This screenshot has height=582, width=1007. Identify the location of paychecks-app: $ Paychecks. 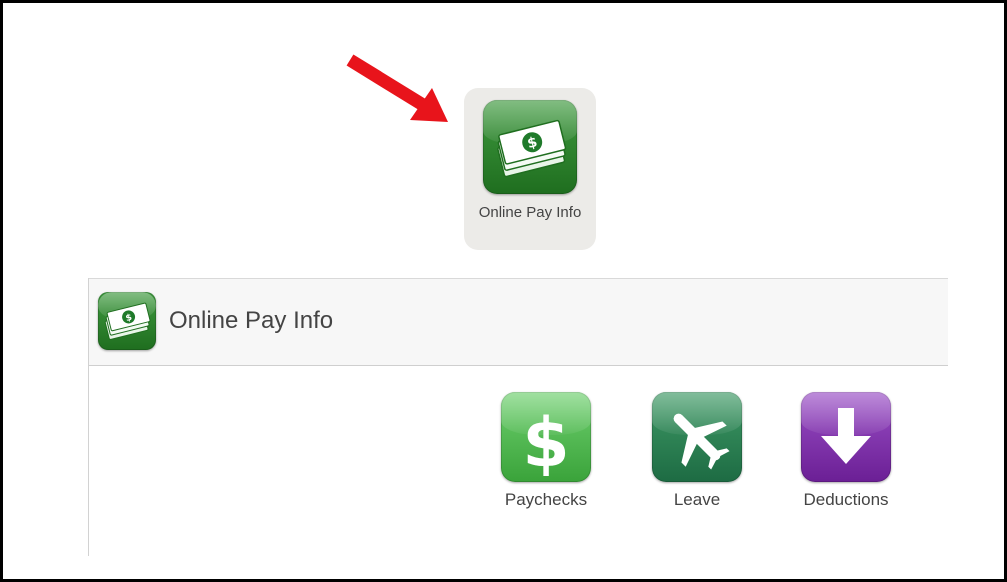
(546, 451).